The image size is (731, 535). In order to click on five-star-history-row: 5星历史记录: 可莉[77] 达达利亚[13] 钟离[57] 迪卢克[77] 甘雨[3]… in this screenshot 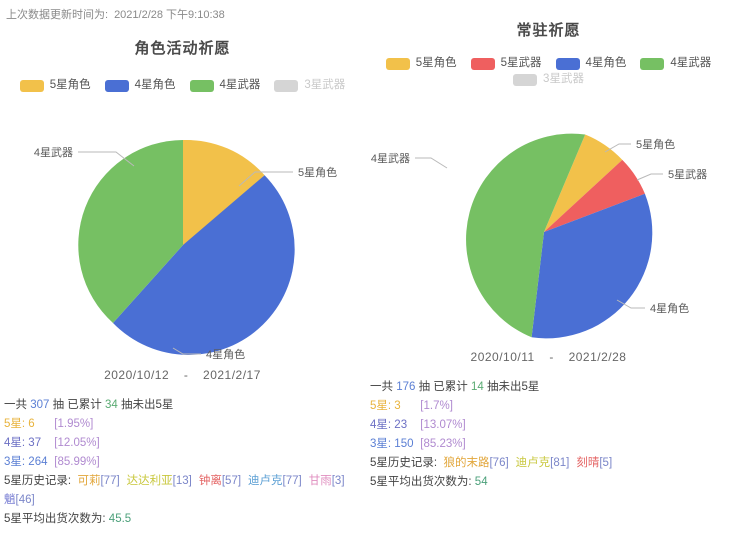, I will do `click(182, 491)`.